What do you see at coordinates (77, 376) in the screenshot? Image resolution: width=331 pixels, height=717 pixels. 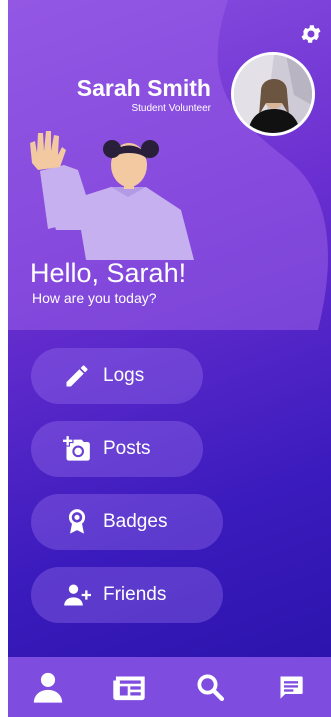 I see `pencil-icon` at bounding box center [77, 376].